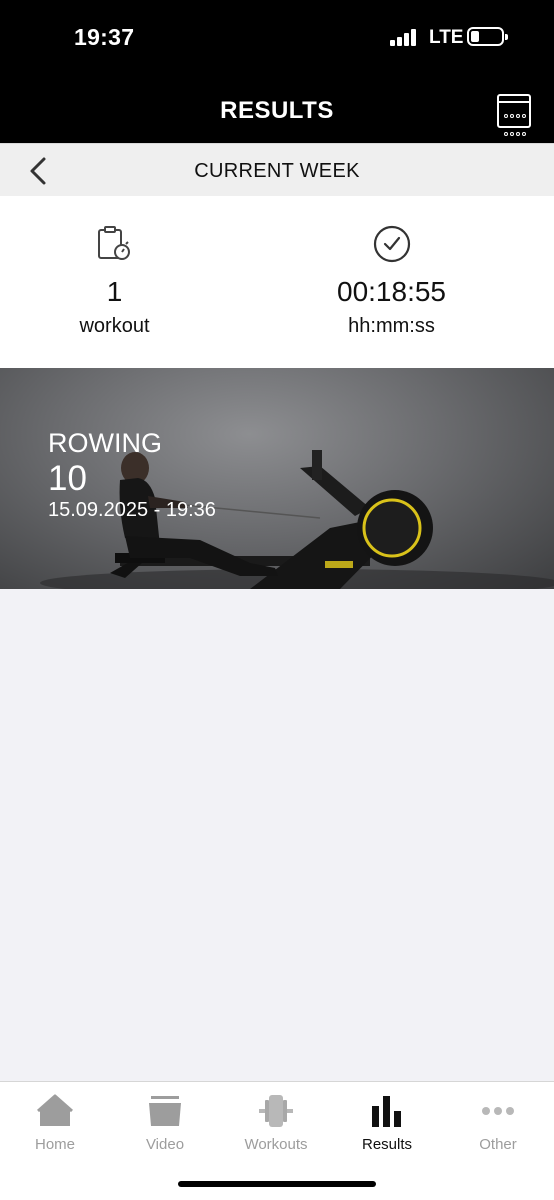  I want to click on more-dots-icon, so click(498, 1111).